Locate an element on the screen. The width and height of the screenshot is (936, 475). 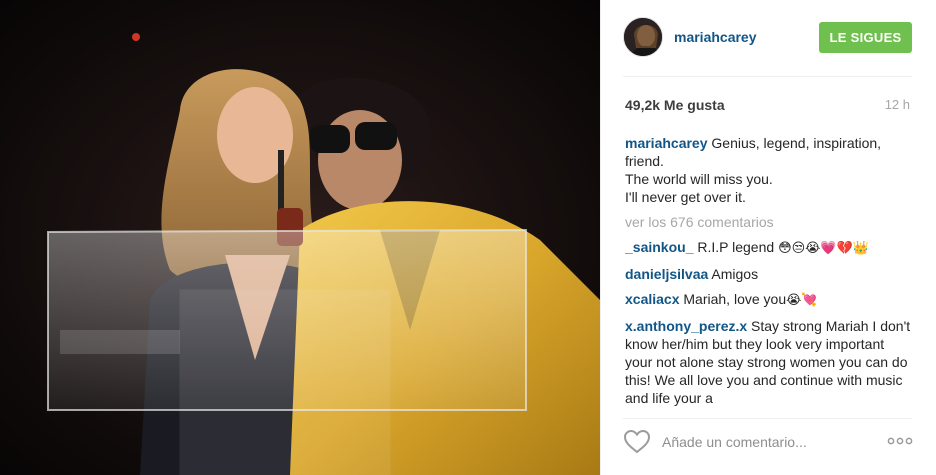
caption-text-line2: The world will miss you. is located at coordinates (699, 179).